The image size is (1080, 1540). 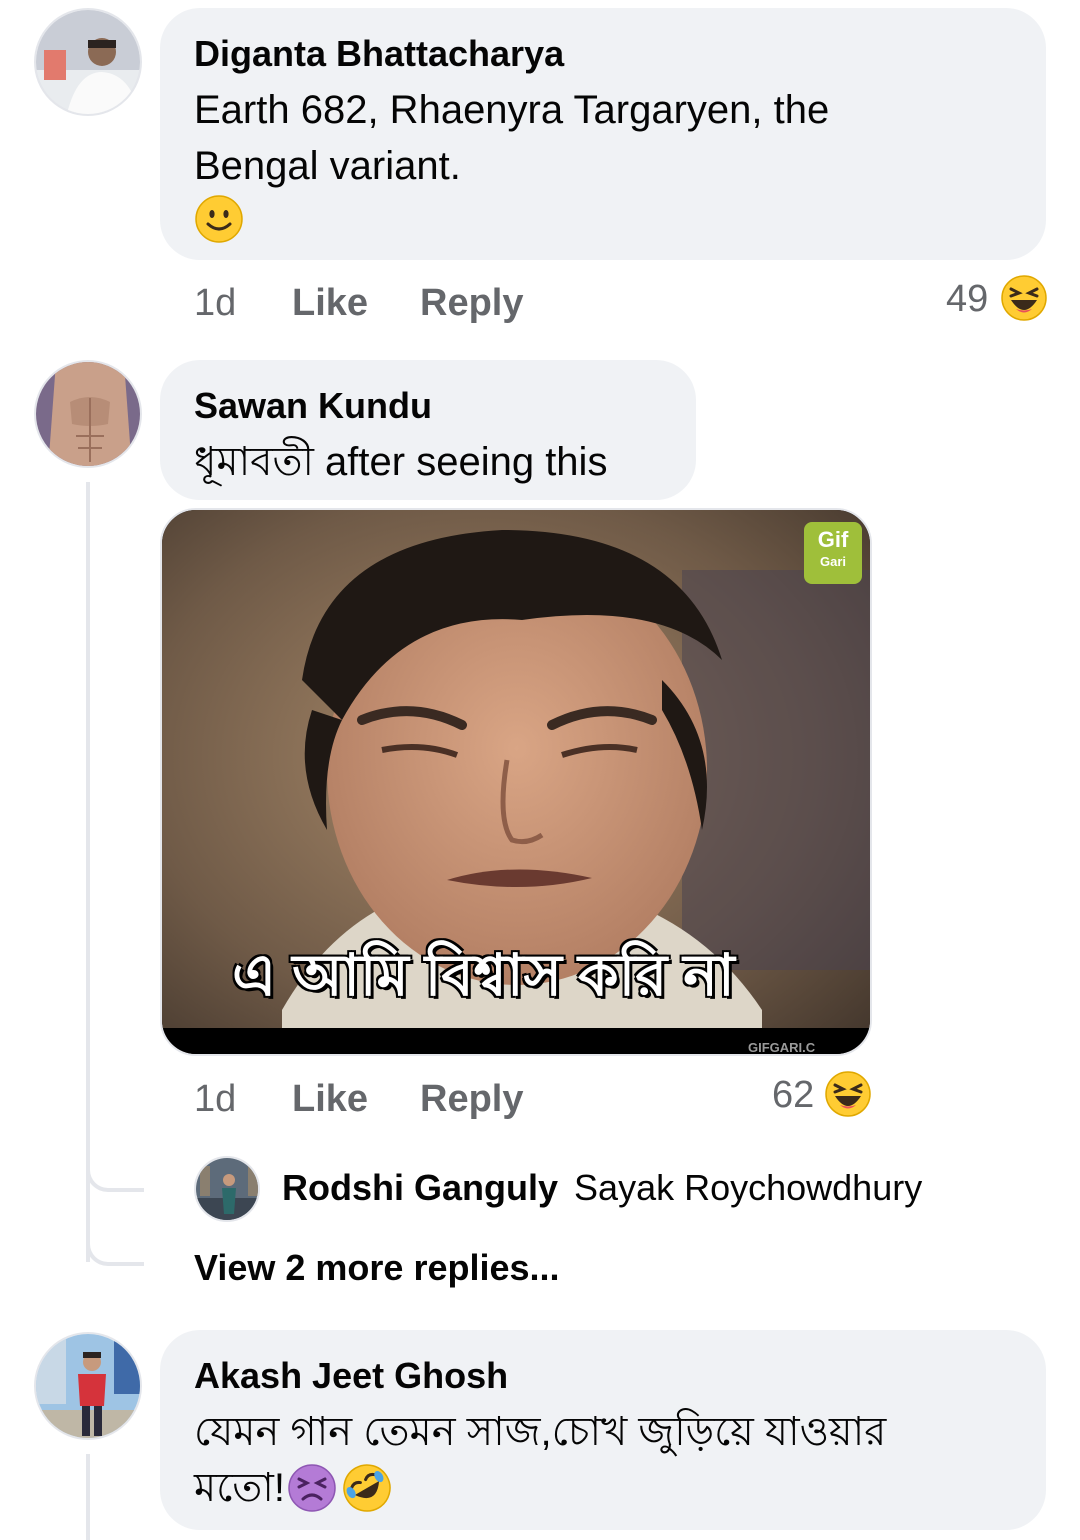 What do you see at coordinates (428, 406) in the screenshot?
I see `comment-author: Sawan Kundu` at bounding box center [428, 406].